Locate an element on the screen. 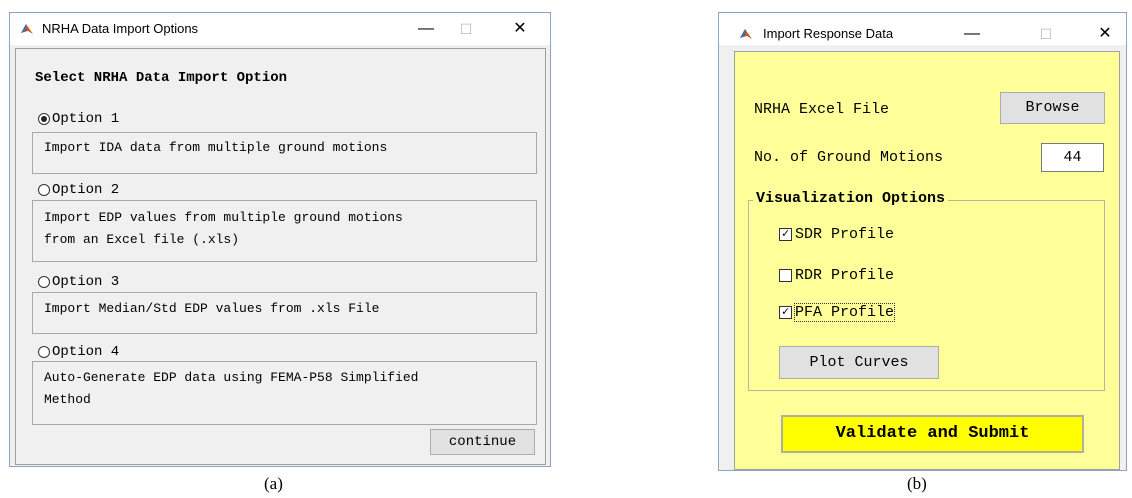 This screenshot has width=1132, height=498. radio-selected-icon is located at coordinates (44, 119).